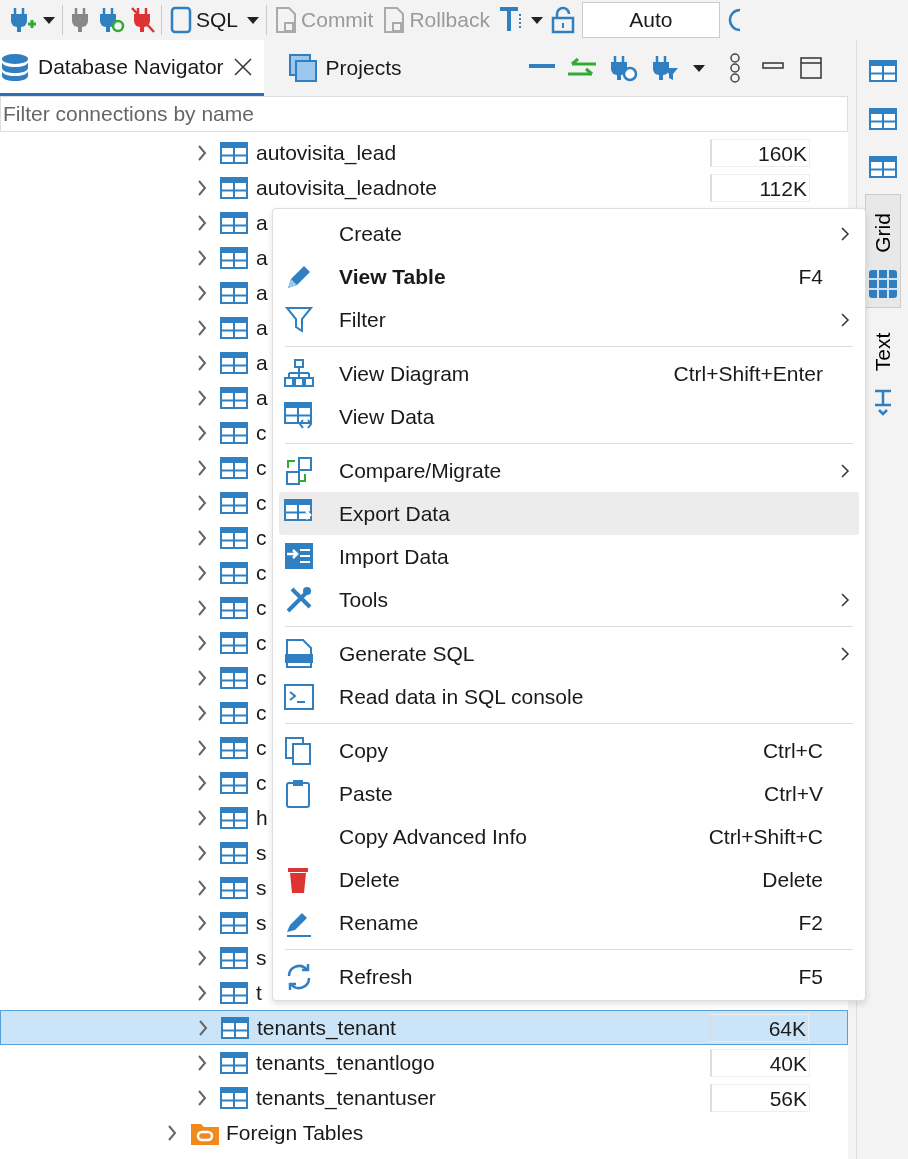  Describe the element at coordinates (760, 187) in the screenshot. I see `row-count: 112K` at that location.